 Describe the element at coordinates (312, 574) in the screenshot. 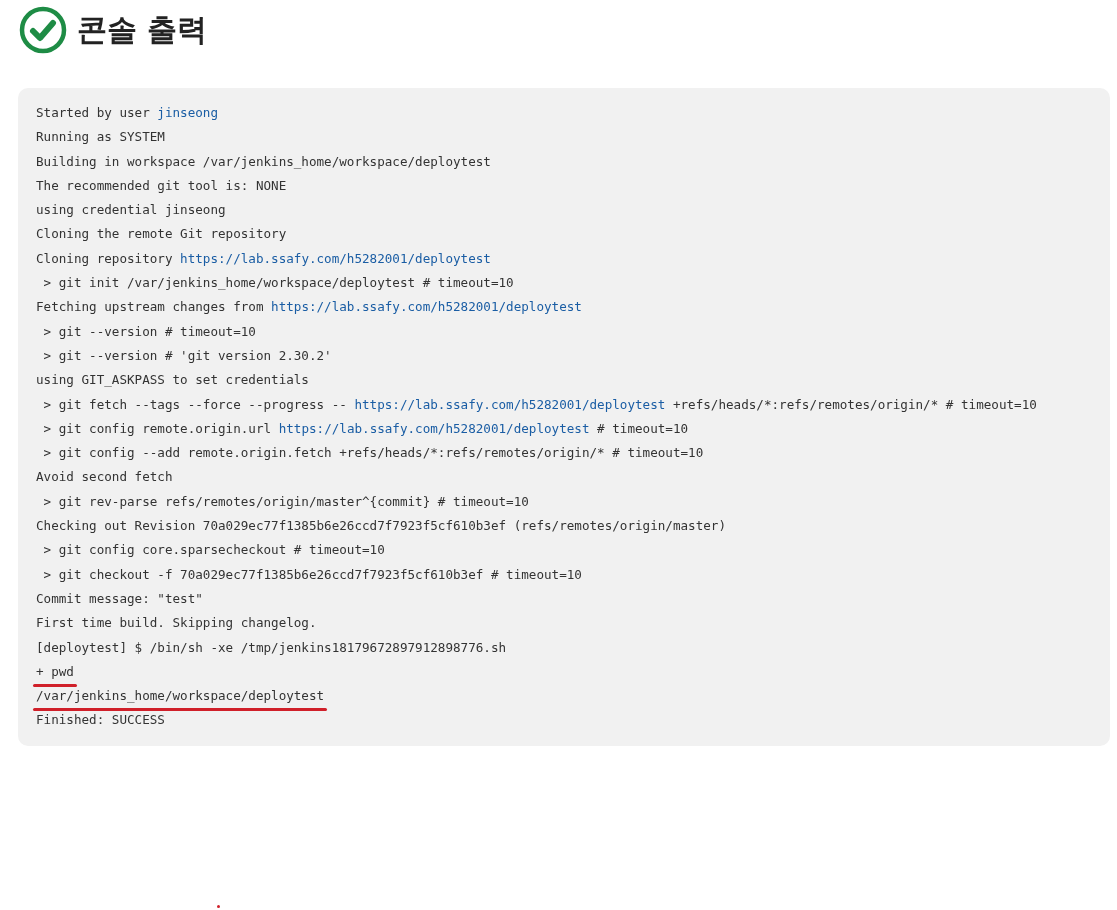

I see `console-line: > git checkout -f 70a029ec77f1385b6e26ccd7f7923f5cf610b3ef # timeout=10` at that location.